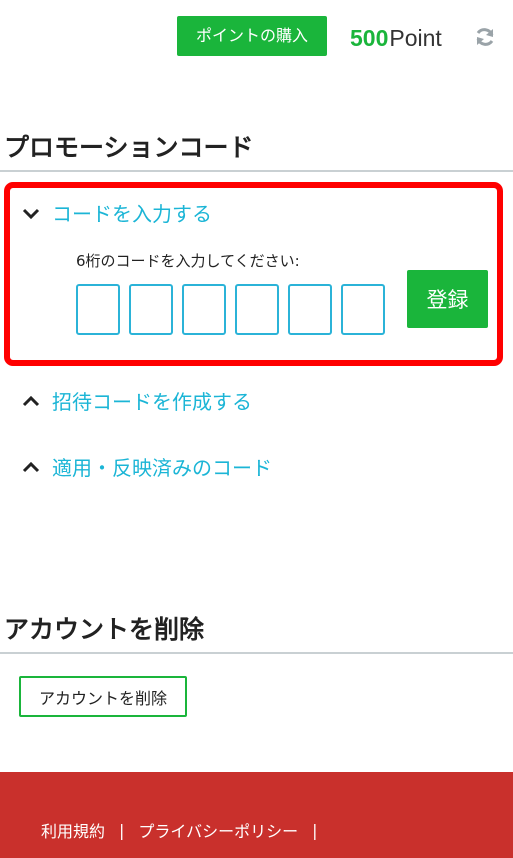 This screenshot has height=858, width=513. What do you see at coordinates (252, 36) in the screenshot?
I see `buy-points-button: ポイントの購入` at bounding box center [252, 36].